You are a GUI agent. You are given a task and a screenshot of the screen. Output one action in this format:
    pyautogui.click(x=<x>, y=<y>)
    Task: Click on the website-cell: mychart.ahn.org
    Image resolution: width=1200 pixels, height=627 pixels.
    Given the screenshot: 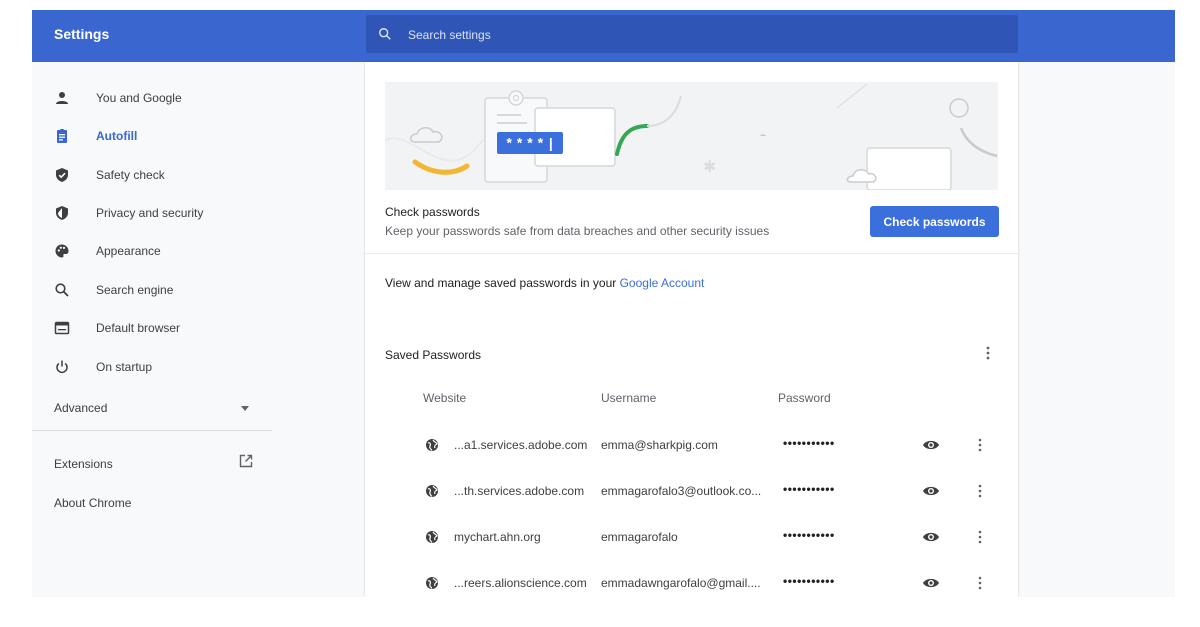 What is the action you would take?
    pyautogui.click(x=497, y=537)
    